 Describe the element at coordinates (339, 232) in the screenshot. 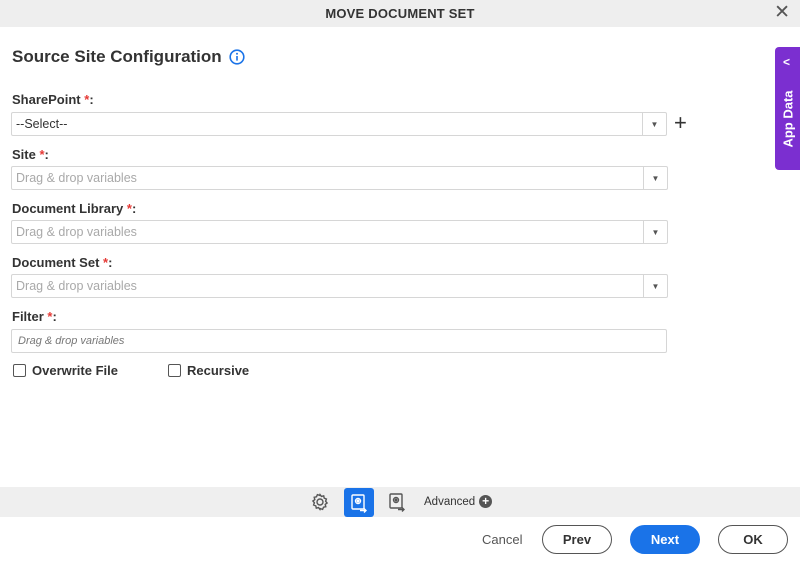

I see `document-library-select: Drag & drop variables ▼` at that location.